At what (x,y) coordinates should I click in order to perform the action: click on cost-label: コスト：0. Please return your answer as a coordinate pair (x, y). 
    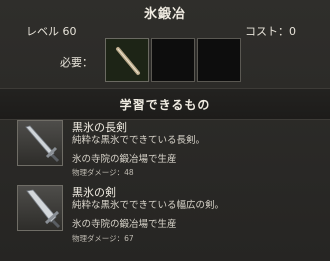
    Looking at the image, I should click on (270, 31).